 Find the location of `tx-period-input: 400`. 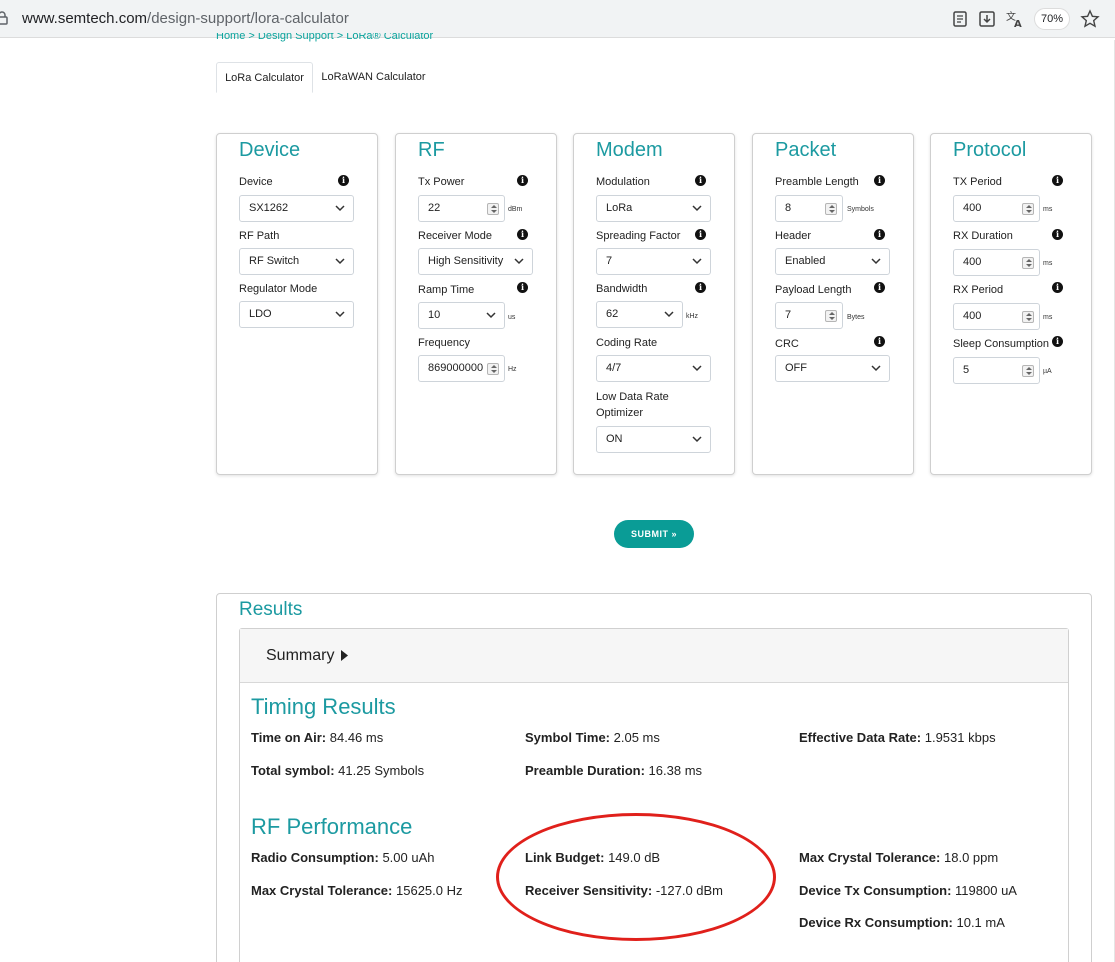

tx-period-input: 400 is located at coordinates (996, 208).